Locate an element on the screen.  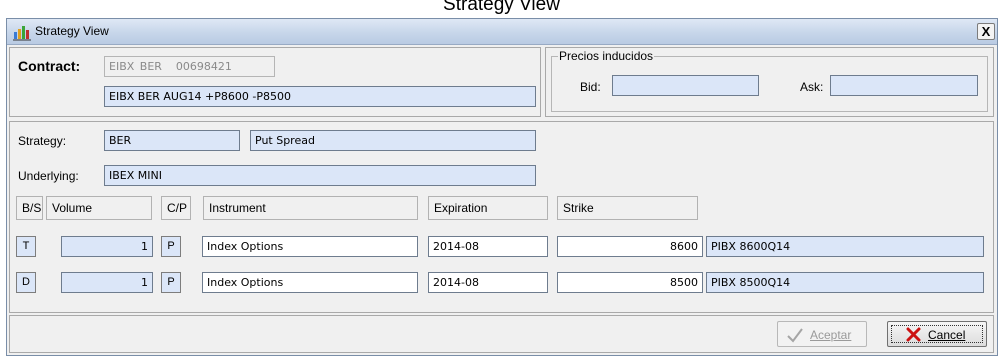
bid-label: Bid: is located at coordinates (590, 87).